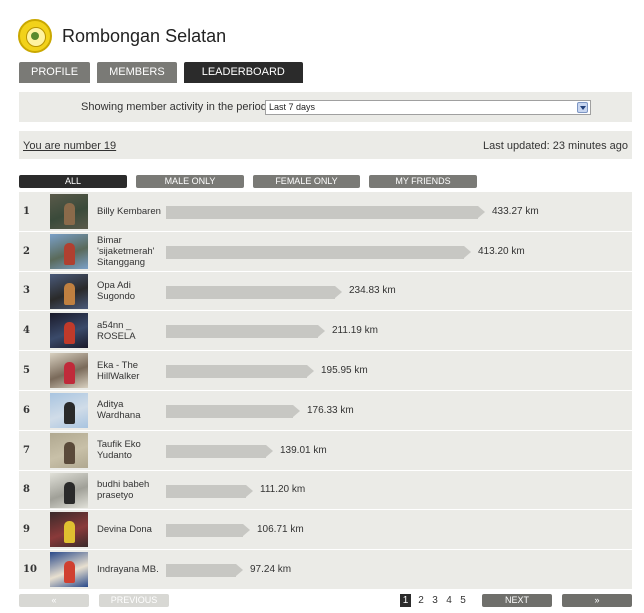 The width and height of the screenshot is (644, 613). Describe the element at coordinates (132, 251) in the screenshot. I see `member-name: Bimar 'sijaketmerah' Sitanggang` at that location.